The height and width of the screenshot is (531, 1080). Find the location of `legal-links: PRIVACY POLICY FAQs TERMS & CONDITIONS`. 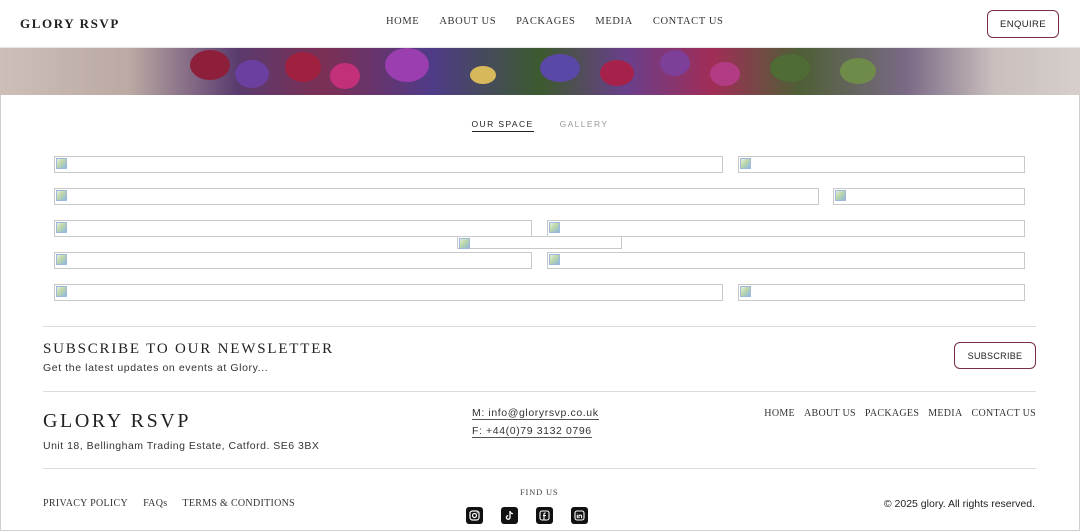

legal-links: PRIVACY POLICY FAQs TERMS & CONDITIONS is located at coordinates (169, 503).